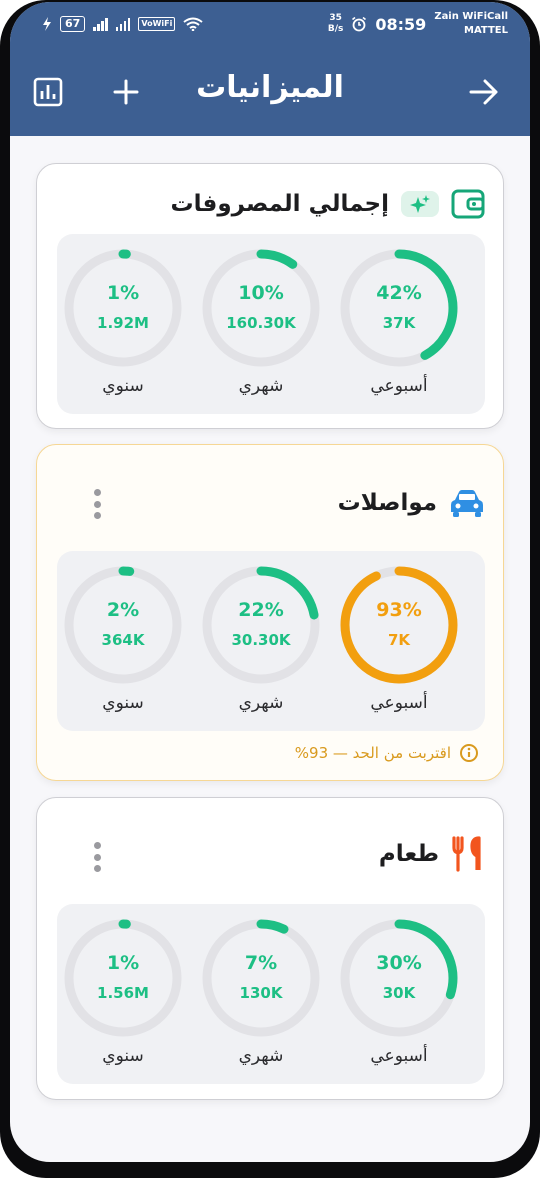 Image resolution: width=540 pixels, height=1178 pixels. Describe the element at coordinates (469, 753) in the screenshot. I see `info-icon` at that location.